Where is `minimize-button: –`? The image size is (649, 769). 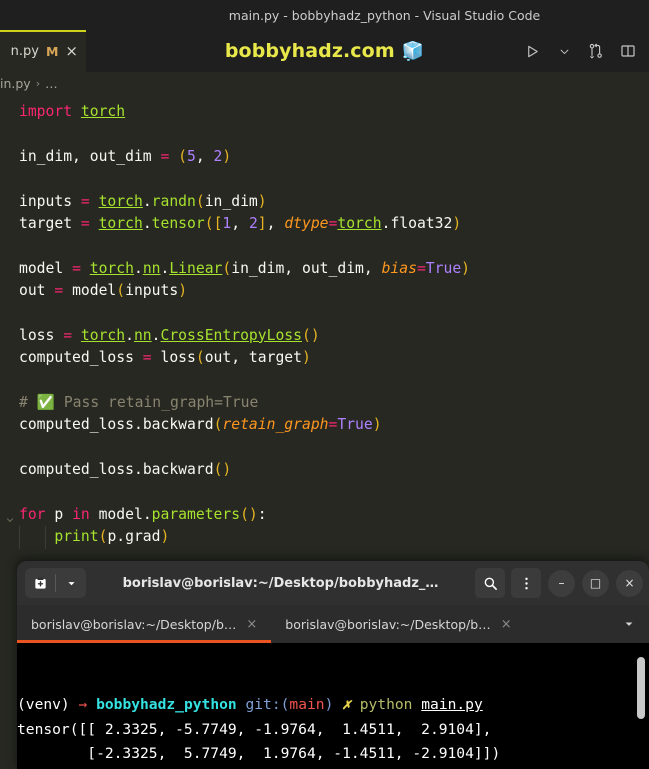
minimize-button: – is located at coordinates (561, 583).